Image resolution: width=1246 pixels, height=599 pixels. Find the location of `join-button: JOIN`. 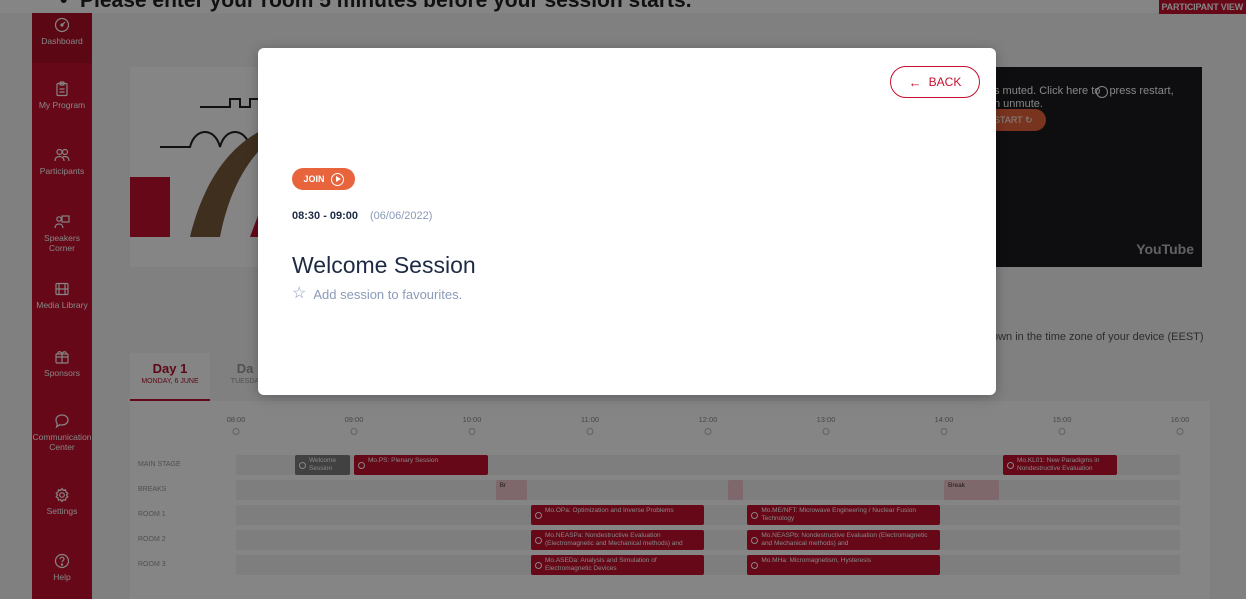

join-button: JOIN is located at coordinates (323, 179).